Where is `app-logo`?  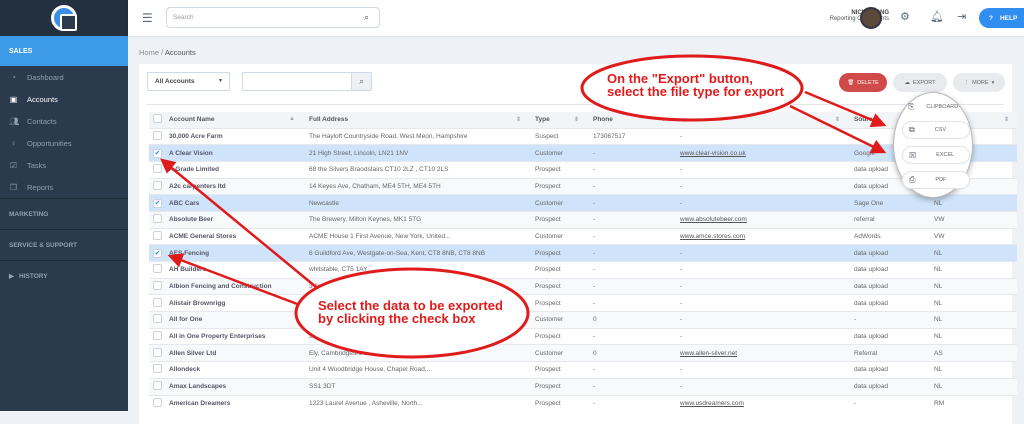
app-logo is located at coordinates (64, 18).